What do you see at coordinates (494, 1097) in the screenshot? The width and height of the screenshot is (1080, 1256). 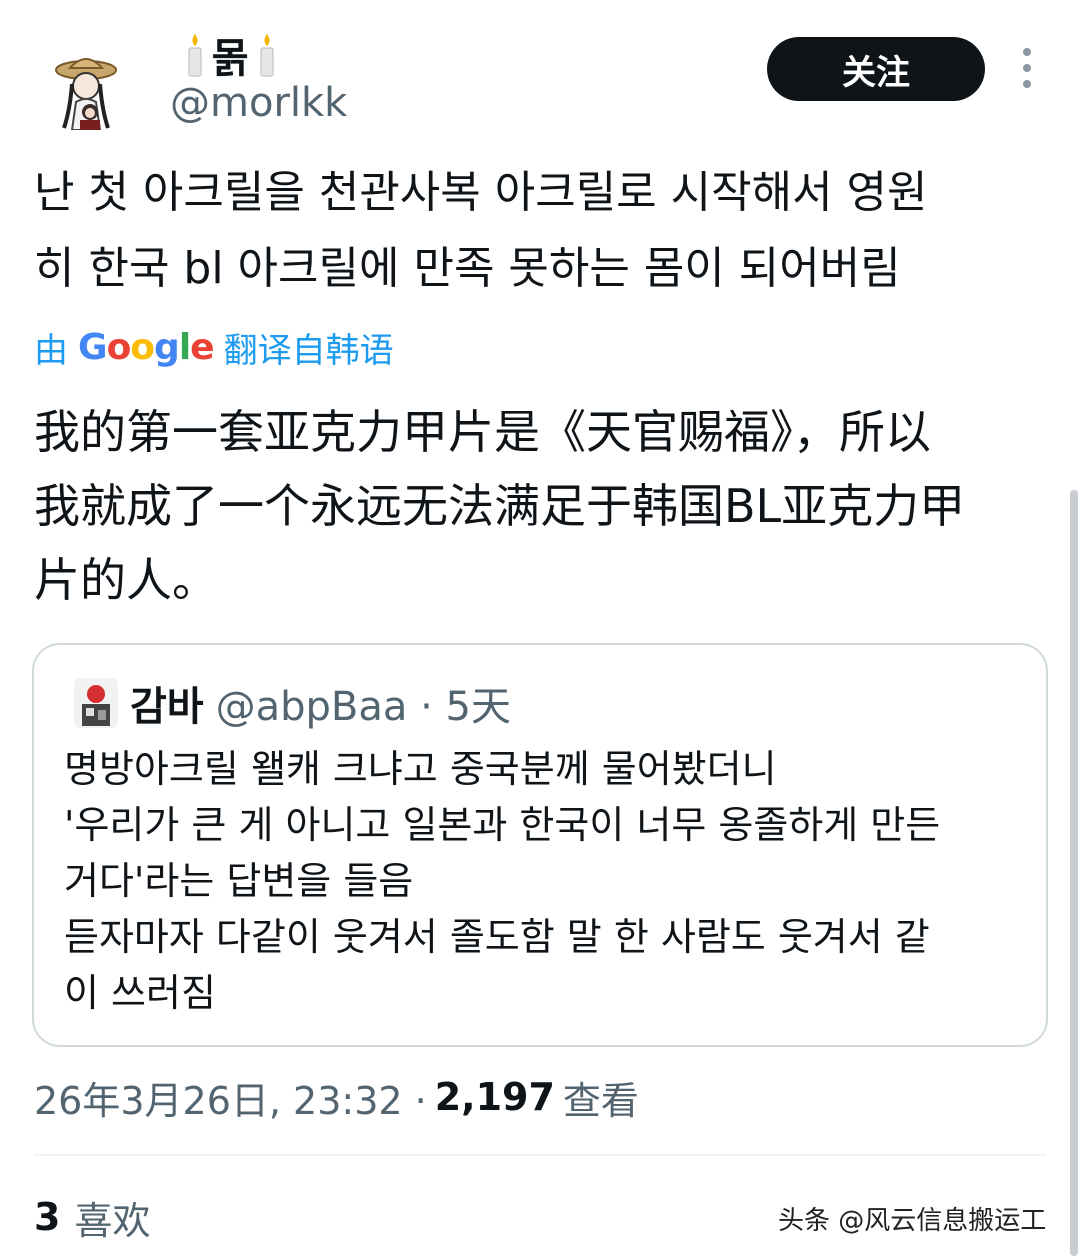 I see `views-count: 2,197` at bounding box center [494, 1097].